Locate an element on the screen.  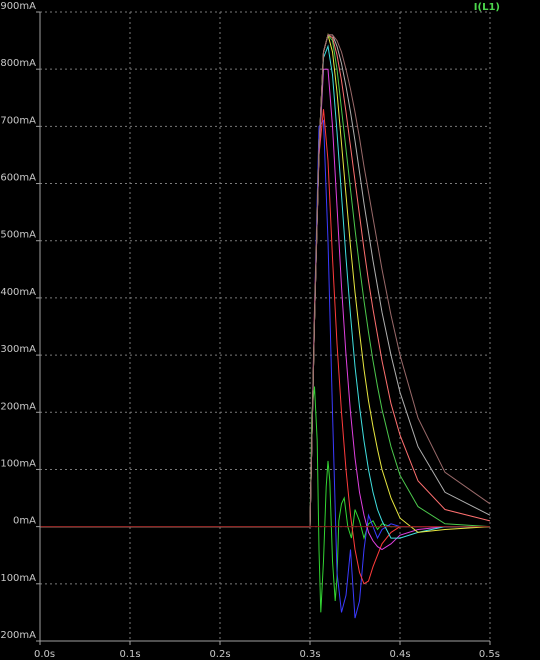
y-tick-label-9: 700mA is located at coordinates (18, 120).